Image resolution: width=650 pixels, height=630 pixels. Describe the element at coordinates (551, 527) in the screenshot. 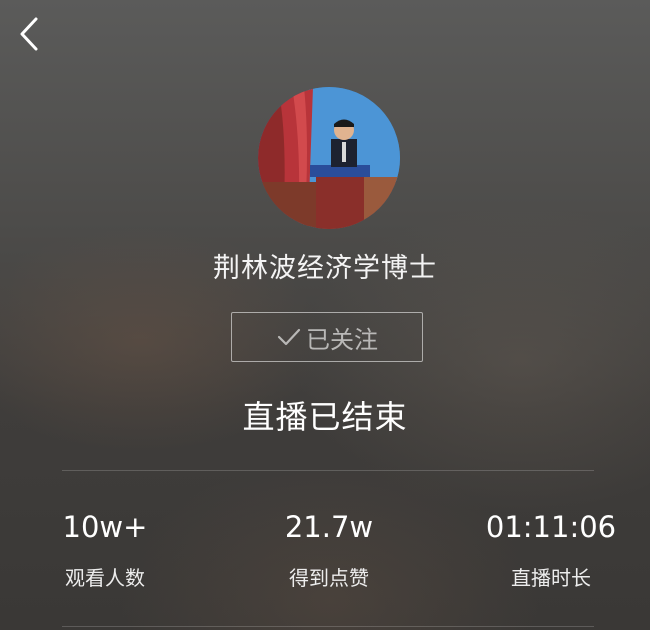

I see `stat-value: 01:11:06` at that location.